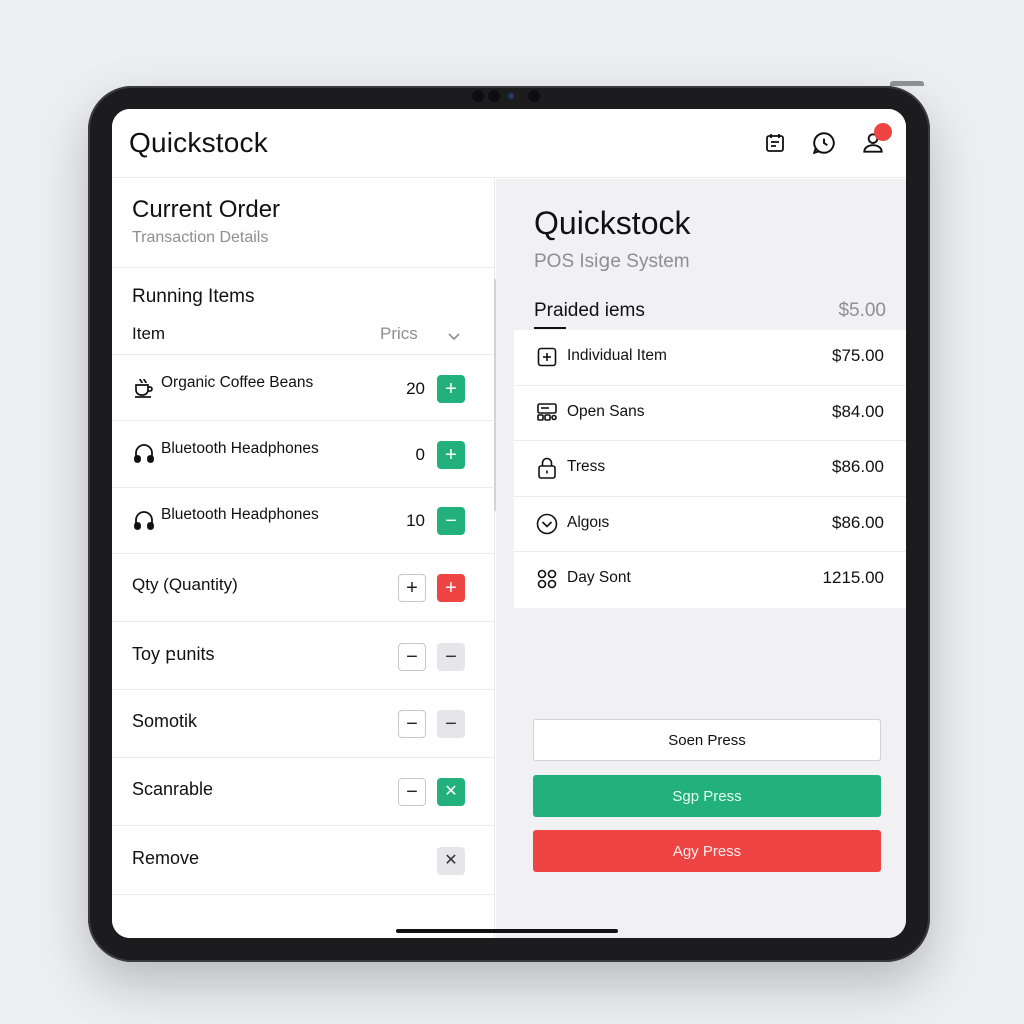 The image size is (1024, 1024). I want to click on soen-press-button: Soen Press, so click(707, 740).